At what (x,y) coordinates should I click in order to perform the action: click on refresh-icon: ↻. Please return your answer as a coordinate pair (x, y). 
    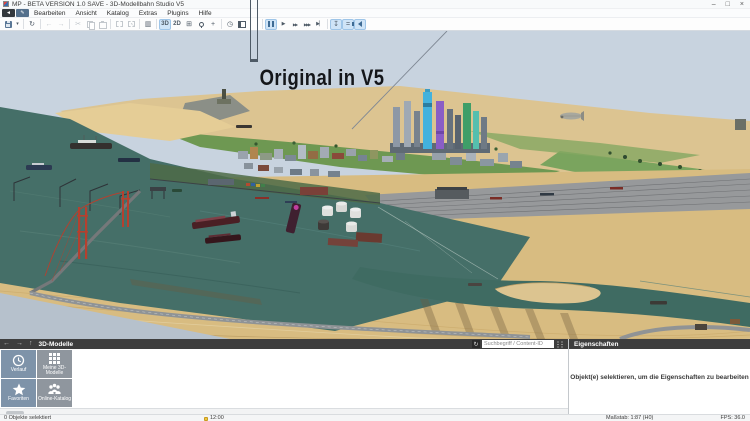
    Looking at the image, I should click on (476, 344).